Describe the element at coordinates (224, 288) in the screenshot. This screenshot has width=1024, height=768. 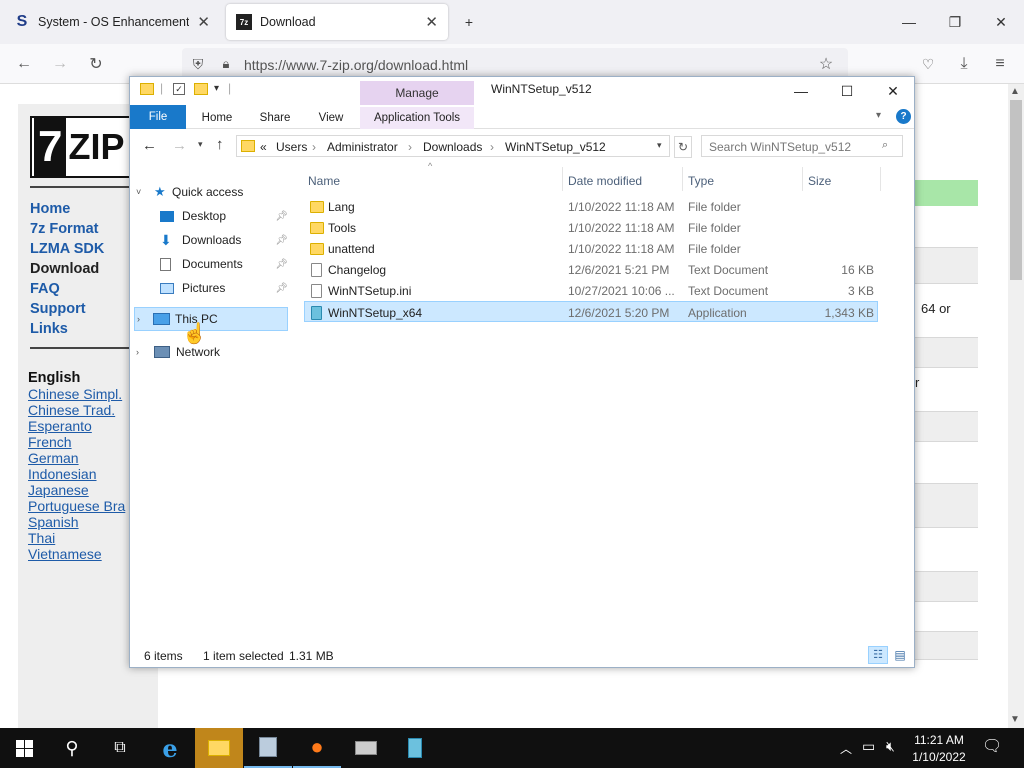
I see `nav-pictures: Pictures 📌︎` at that location.